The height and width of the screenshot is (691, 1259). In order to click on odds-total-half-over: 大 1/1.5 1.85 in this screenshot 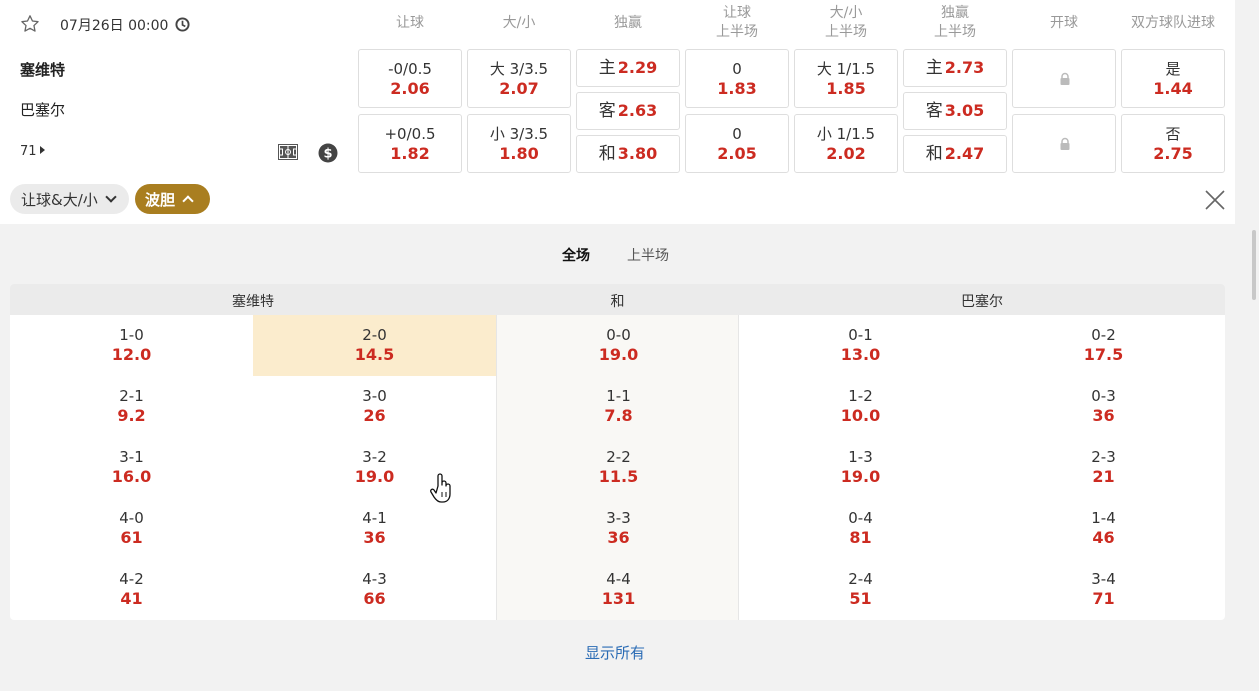, I will do `click(846, 78)`.